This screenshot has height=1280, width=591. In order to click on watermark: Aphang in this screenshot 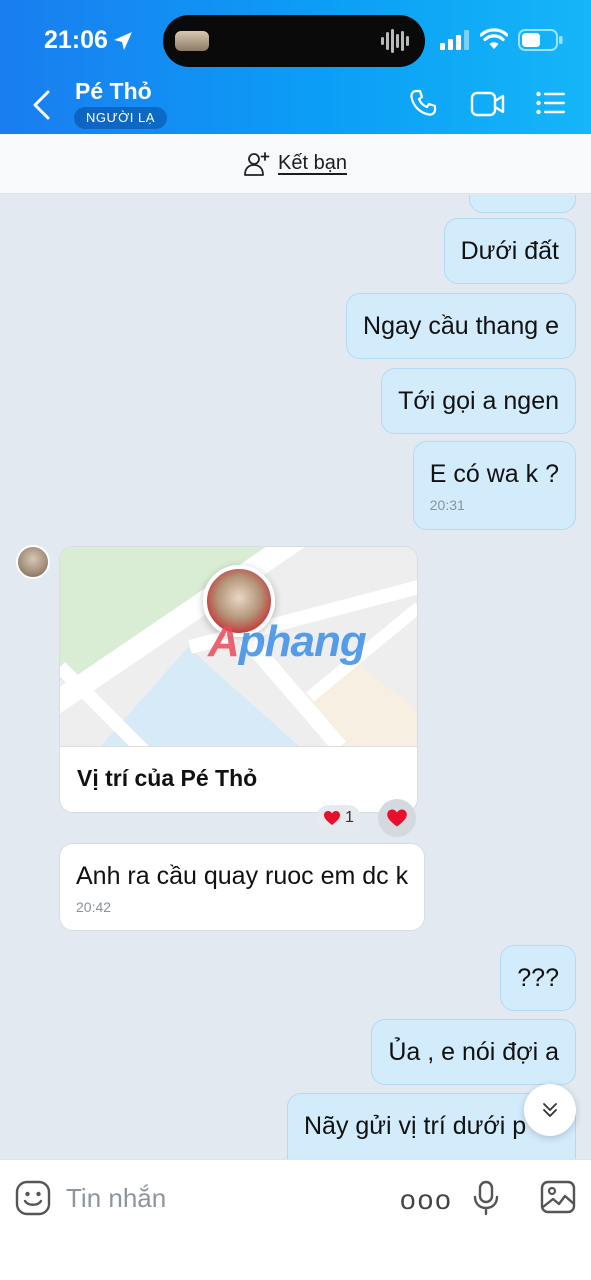, I will do `click(287, 641)`.